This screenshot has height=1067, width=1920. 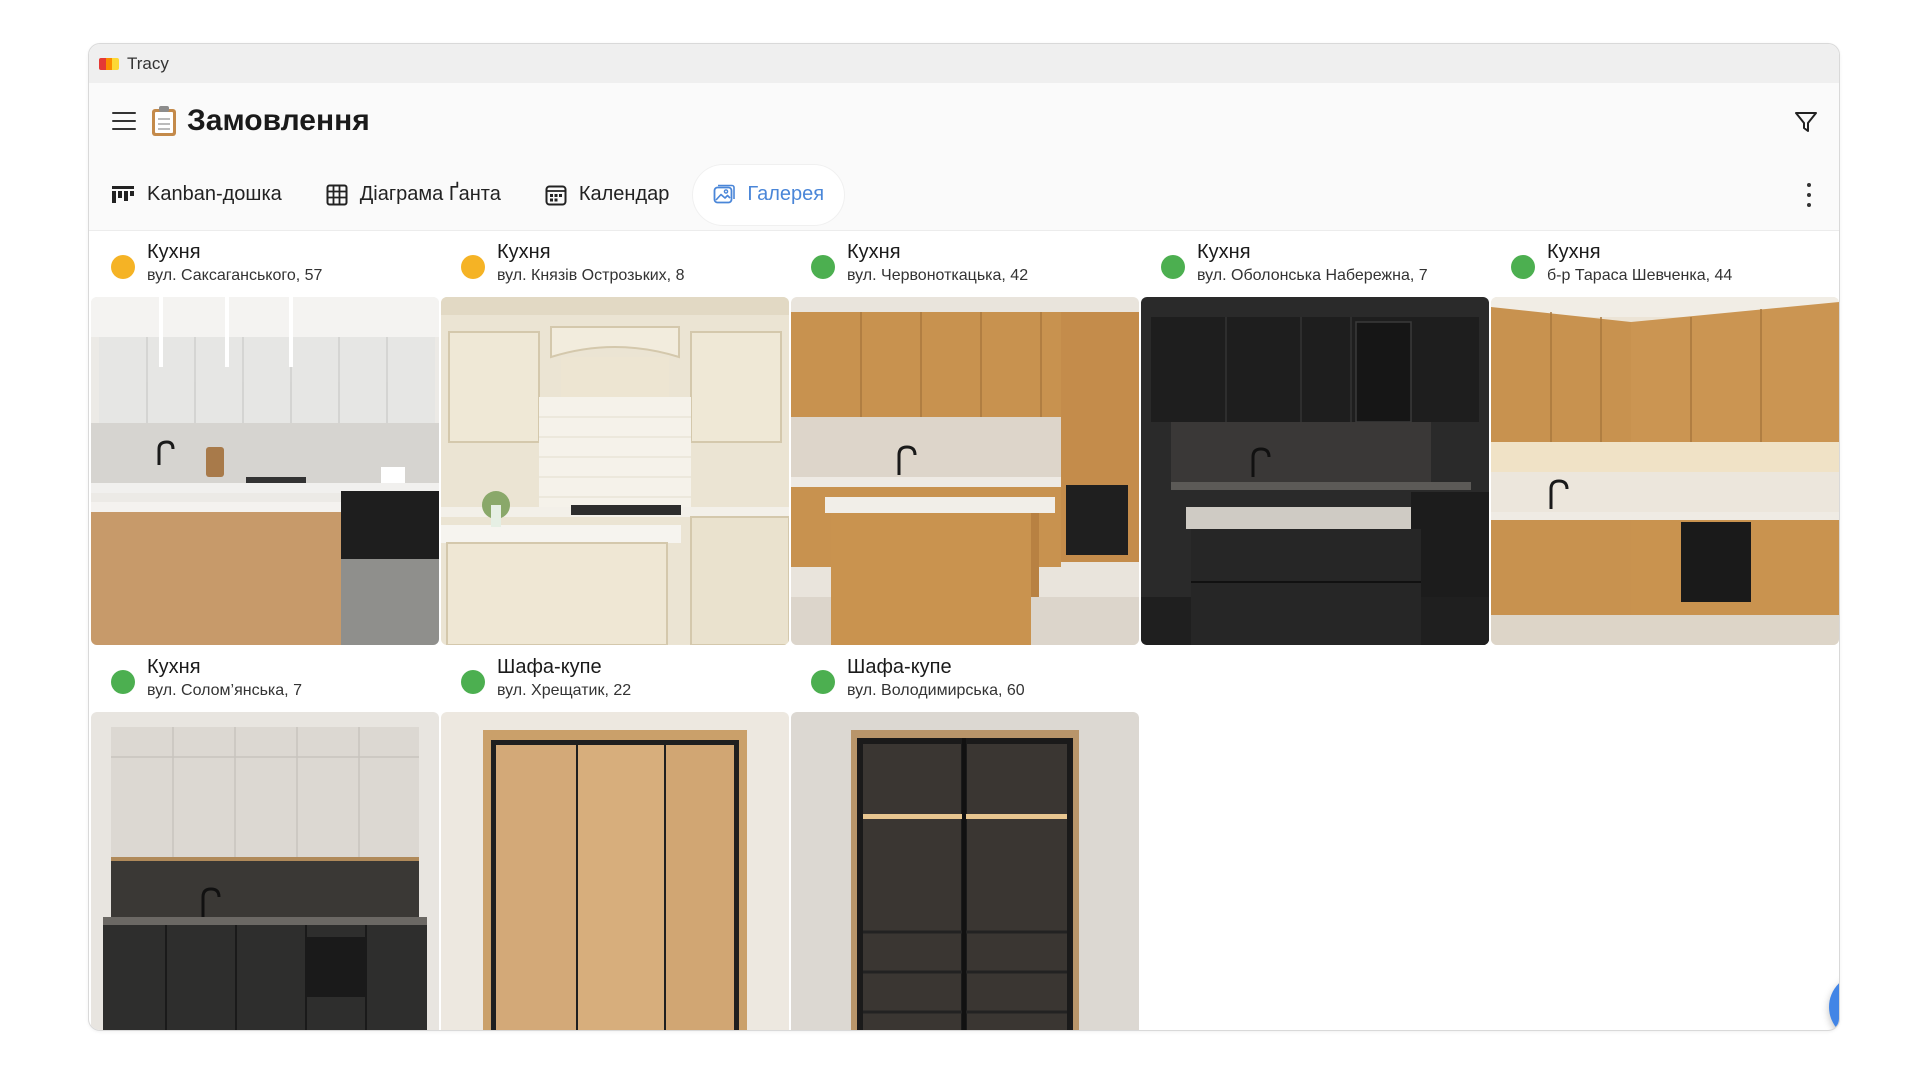 I want to click on more-options-icon, so click(x=1809, y=195).